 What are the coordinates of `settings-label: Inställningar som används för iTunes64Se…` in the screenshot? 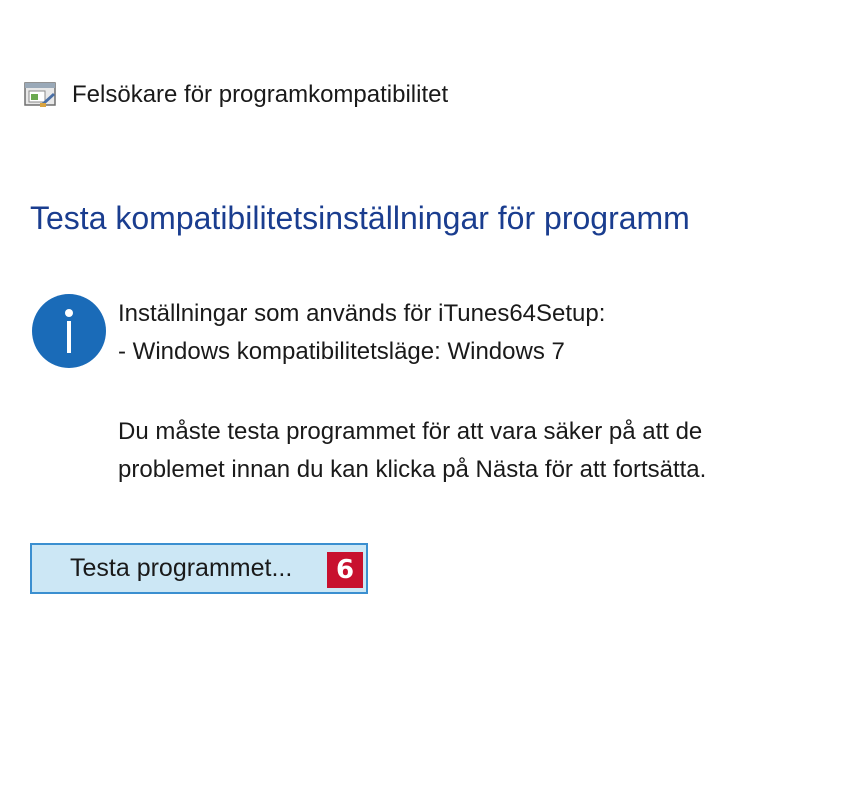 It's located at (362, 313).